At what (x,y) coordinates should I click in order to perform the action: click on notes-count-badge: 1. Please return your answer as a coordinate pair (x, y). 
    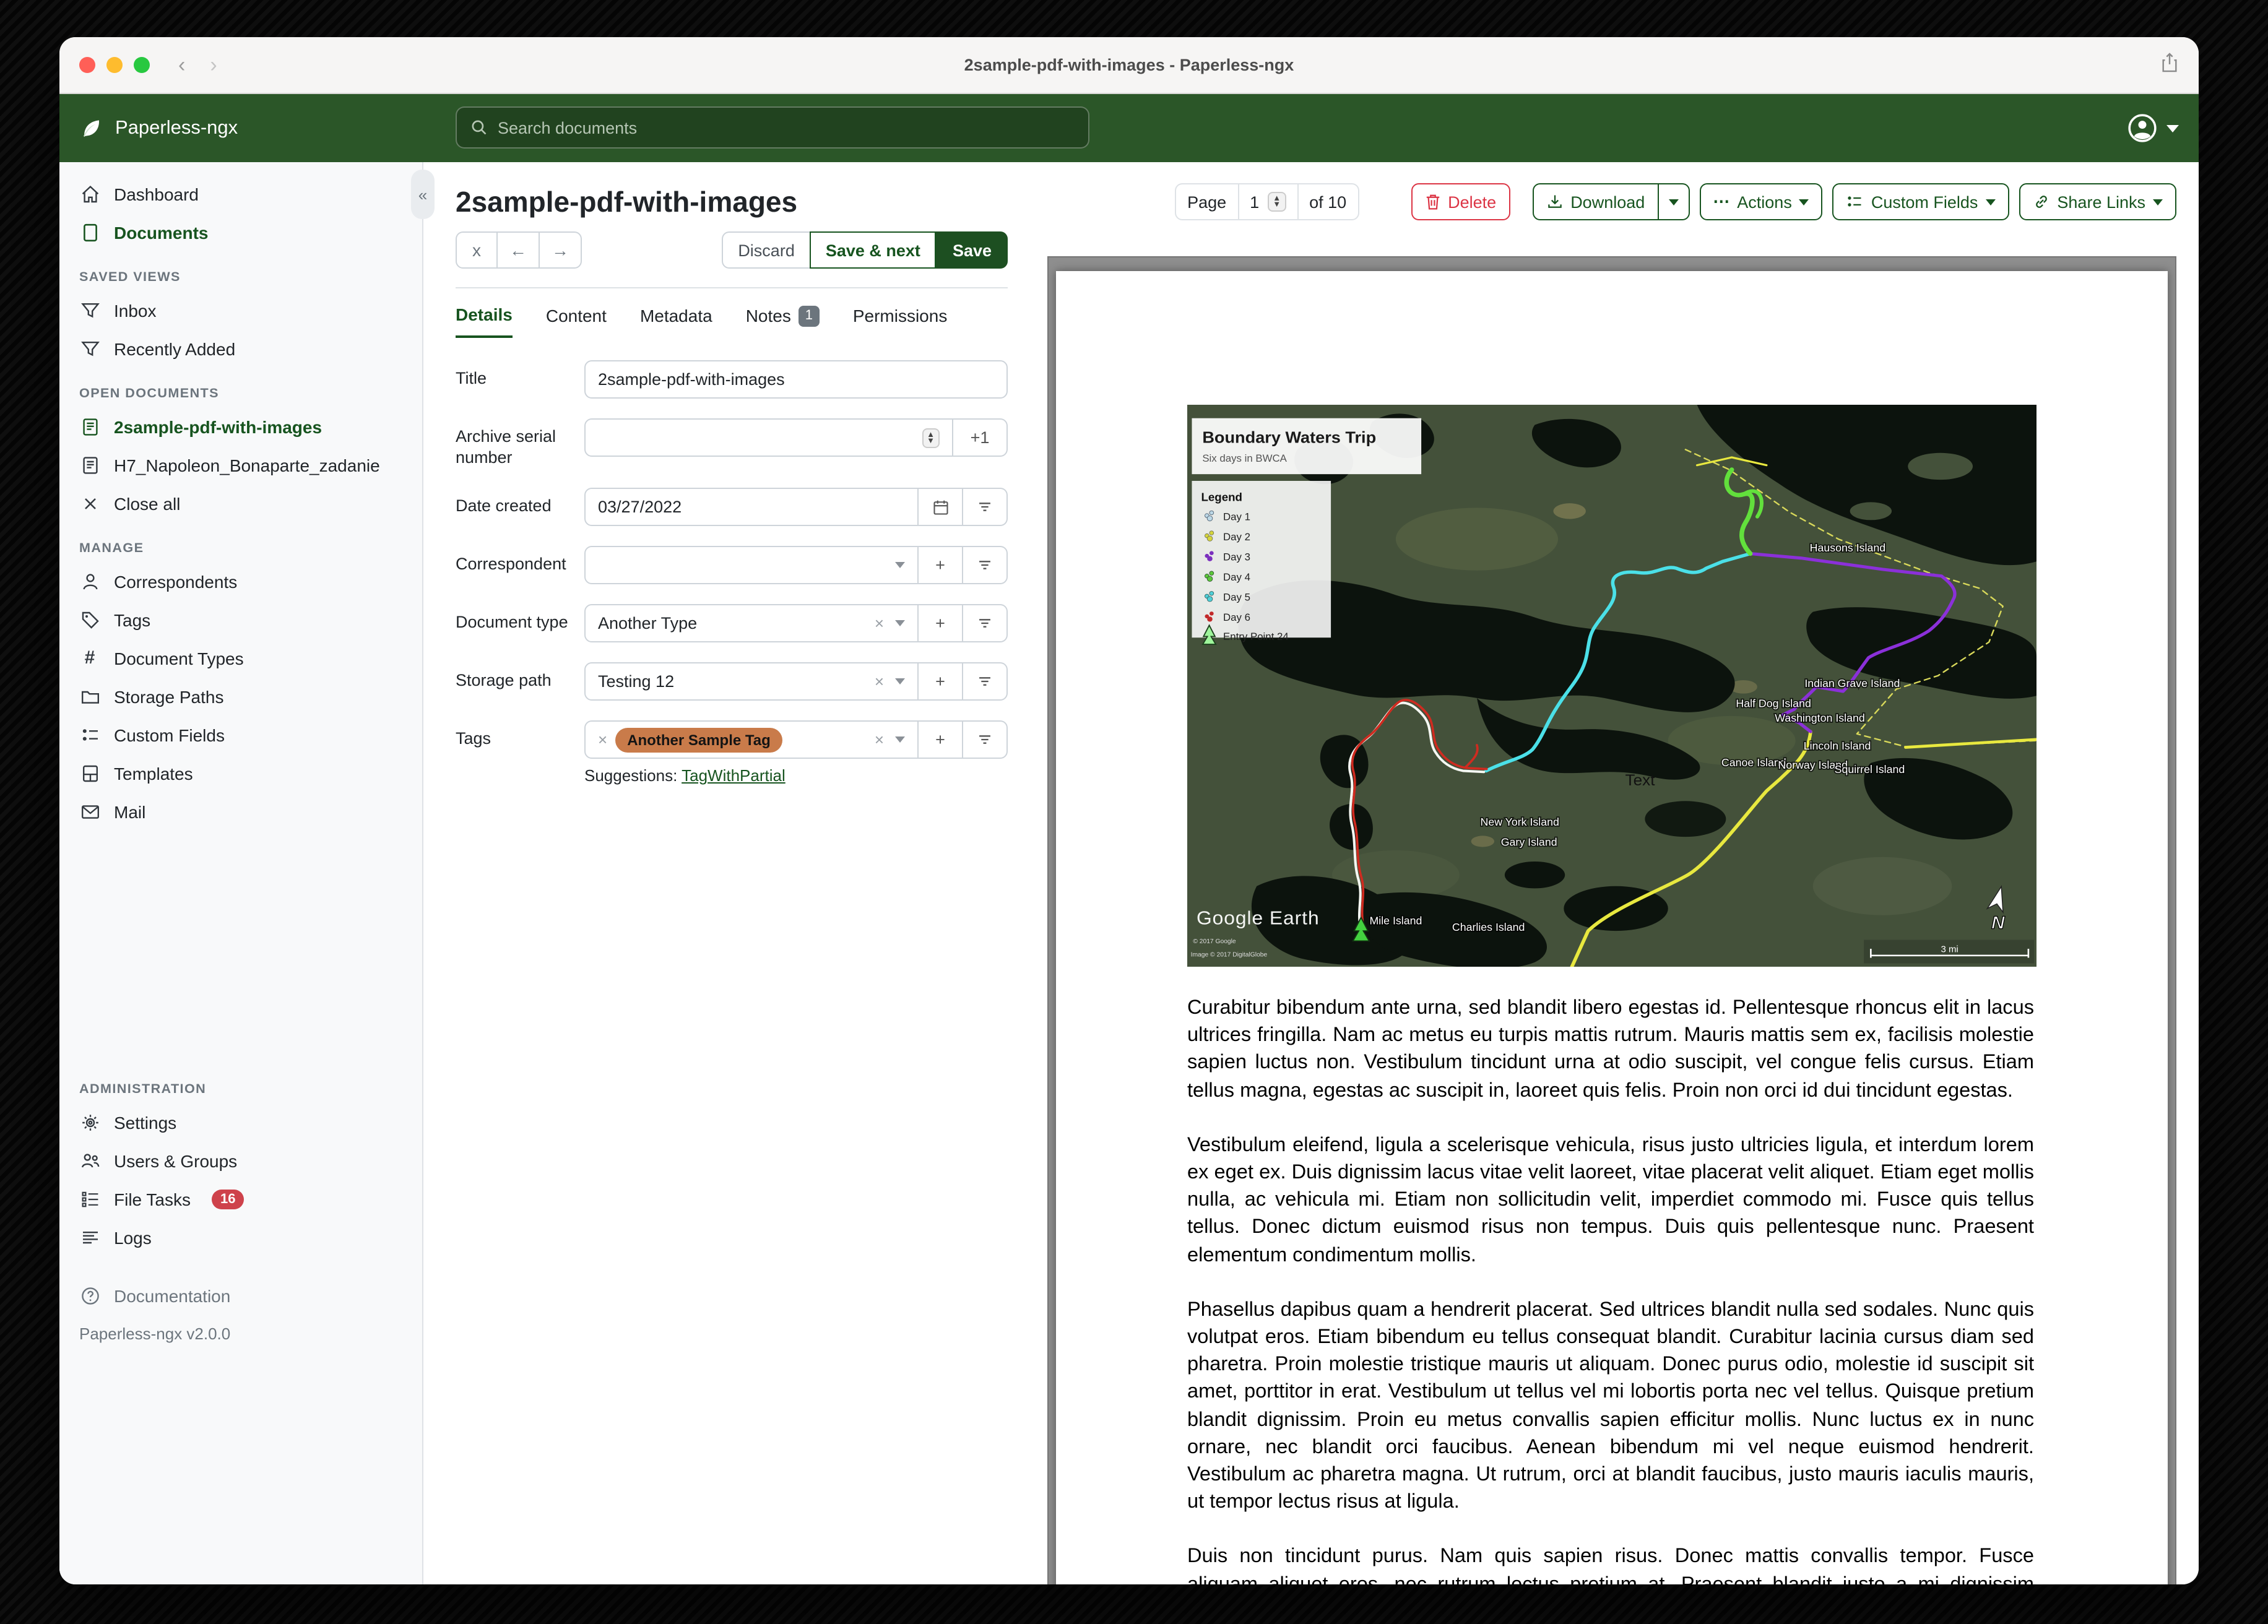
    Looking at the image, I should click on (809, 315).